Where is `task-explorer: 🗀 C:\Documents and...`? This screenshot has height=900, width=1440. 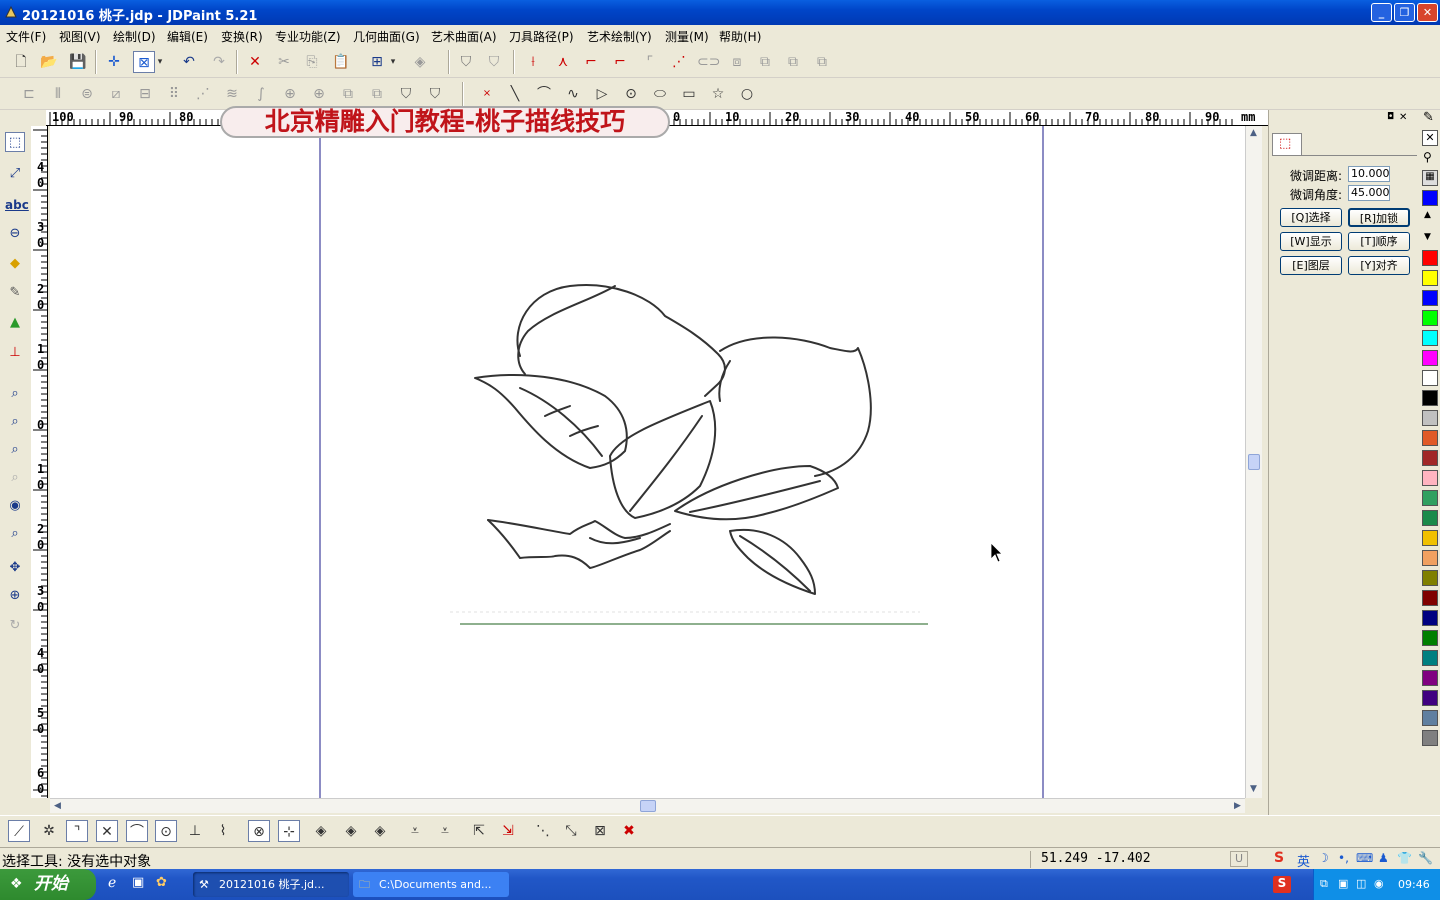
task-explorer: 🗀 C:\Documents and... is located at coordinates (431, 884).